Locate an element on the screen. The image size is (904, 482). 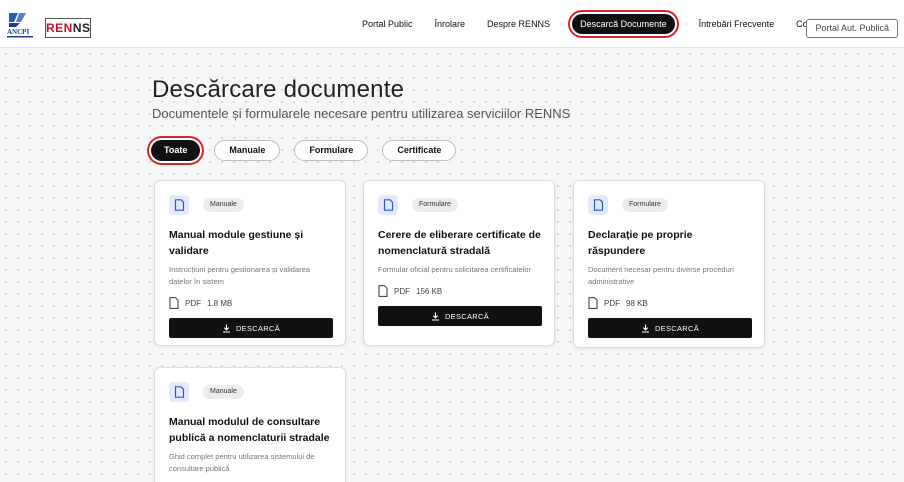
nav-inrolare: Înrolare is located at coordinates (450, 24).